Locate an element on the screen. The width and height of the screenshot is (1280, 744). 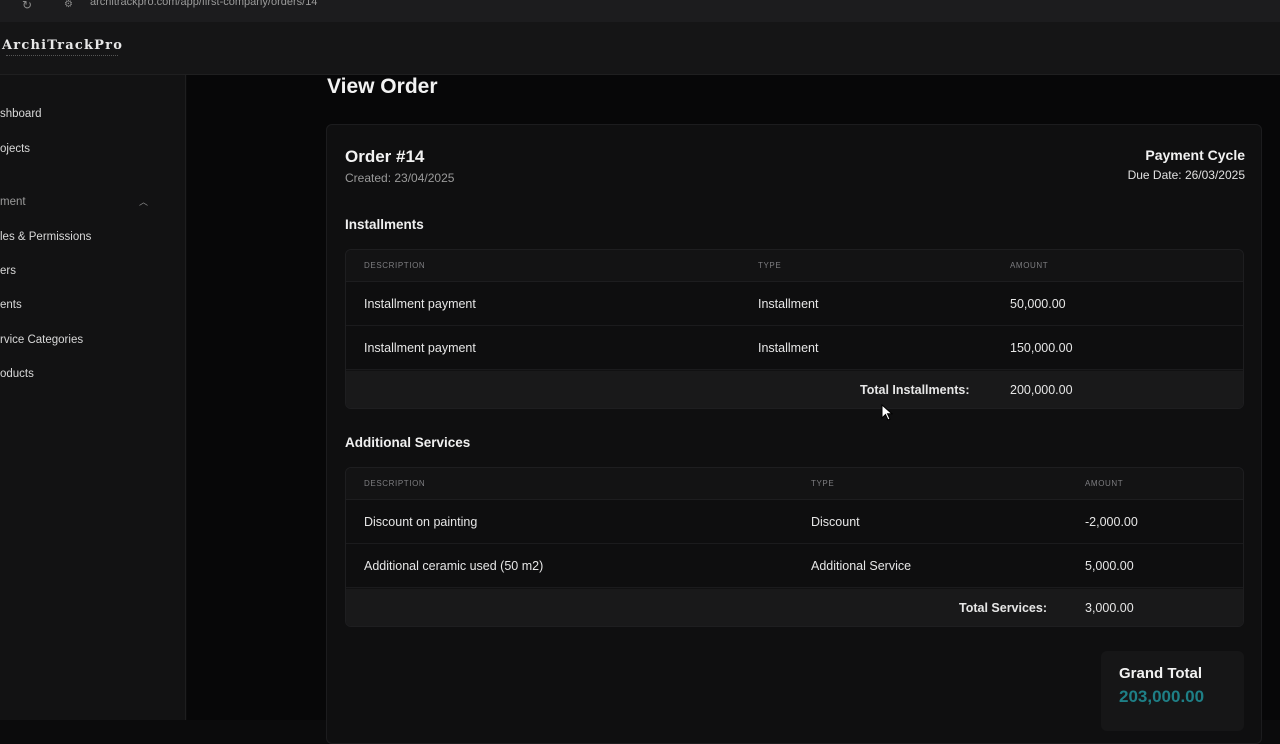
row-amount: 50,000.00 is located at coordinates (1038, 304).